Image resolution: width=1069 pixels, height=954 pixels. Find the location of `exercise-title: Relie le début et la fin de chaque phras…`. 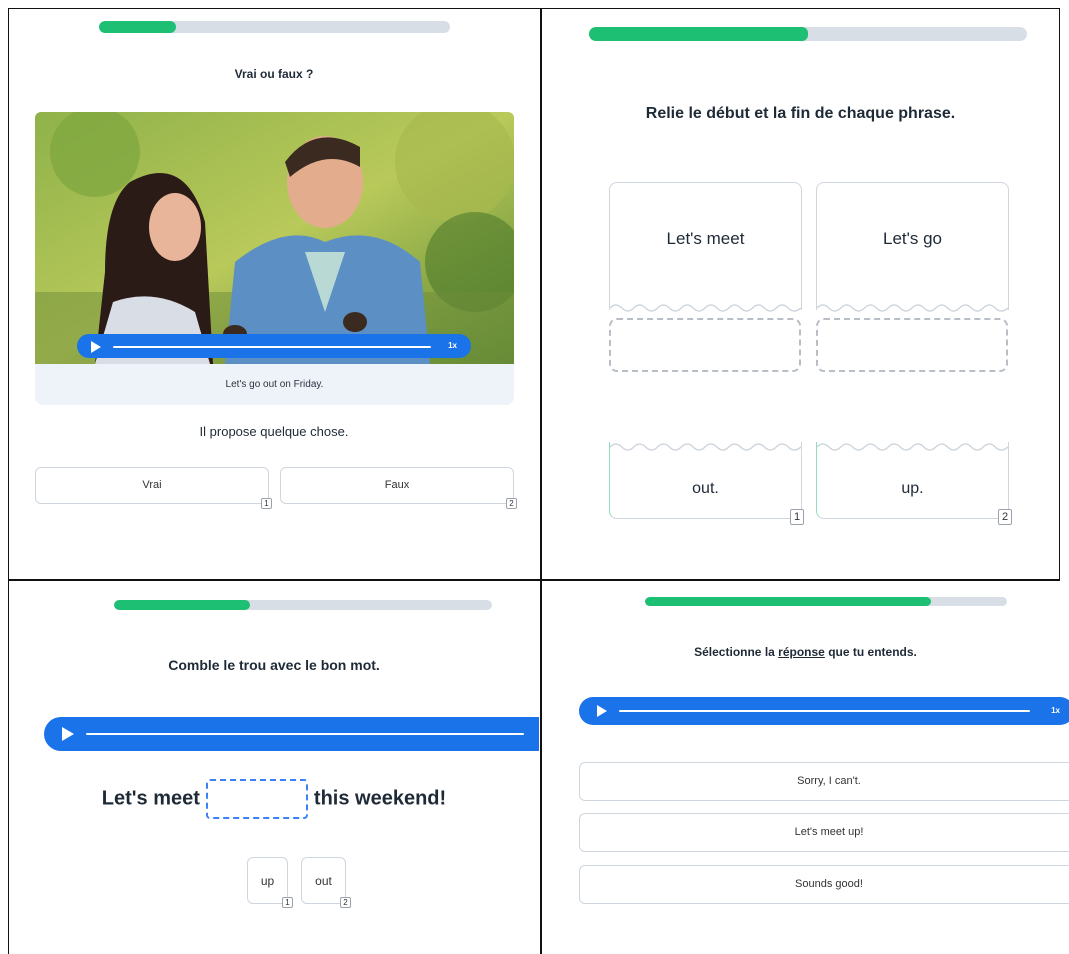

exercise-title: Relie le début et la fin de chaque phras… is located at coordinates (800, 113).